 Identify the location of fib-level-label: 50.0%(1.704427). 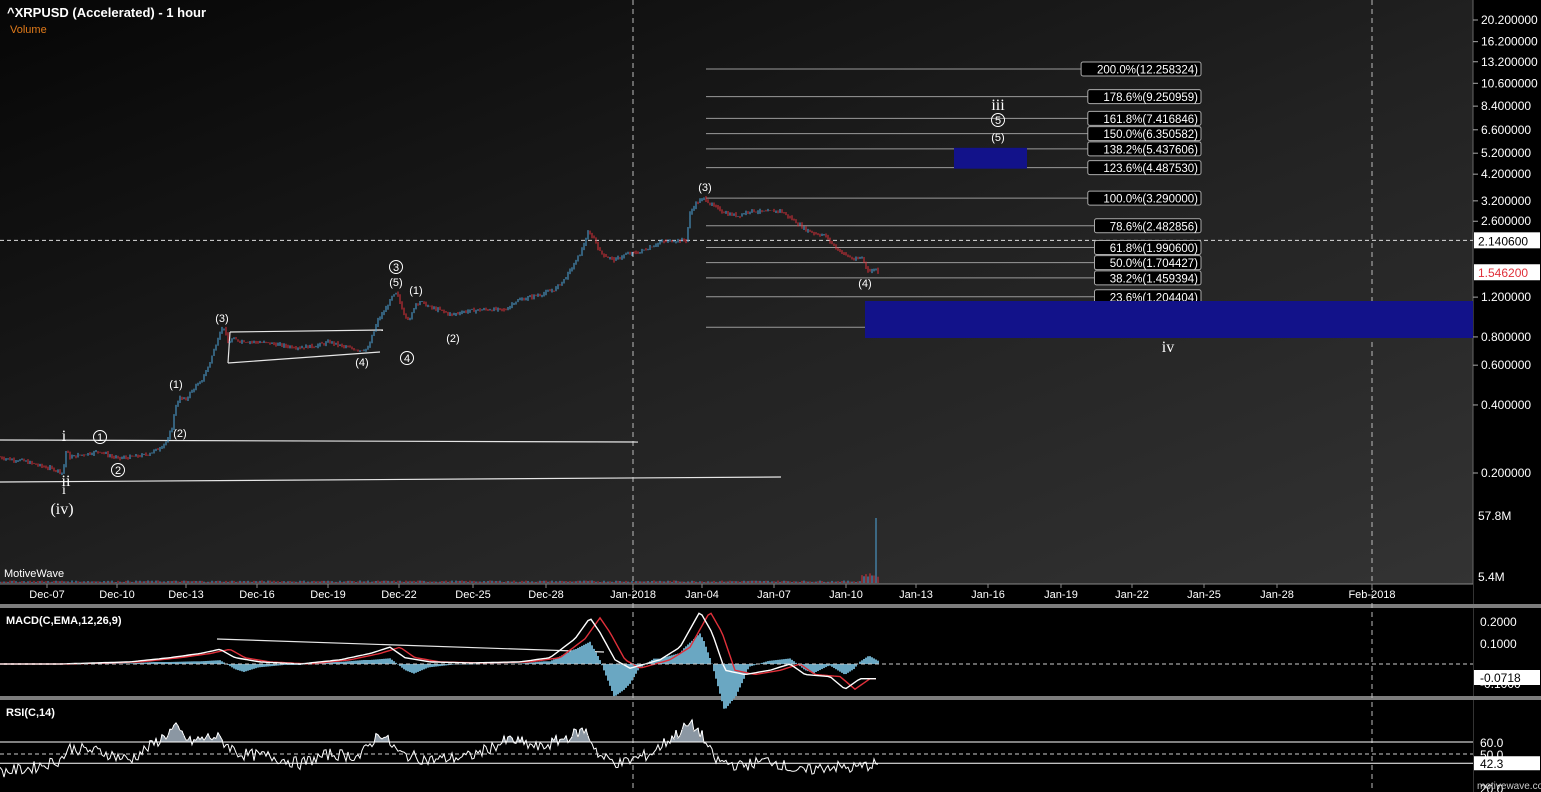
(1154, 264).